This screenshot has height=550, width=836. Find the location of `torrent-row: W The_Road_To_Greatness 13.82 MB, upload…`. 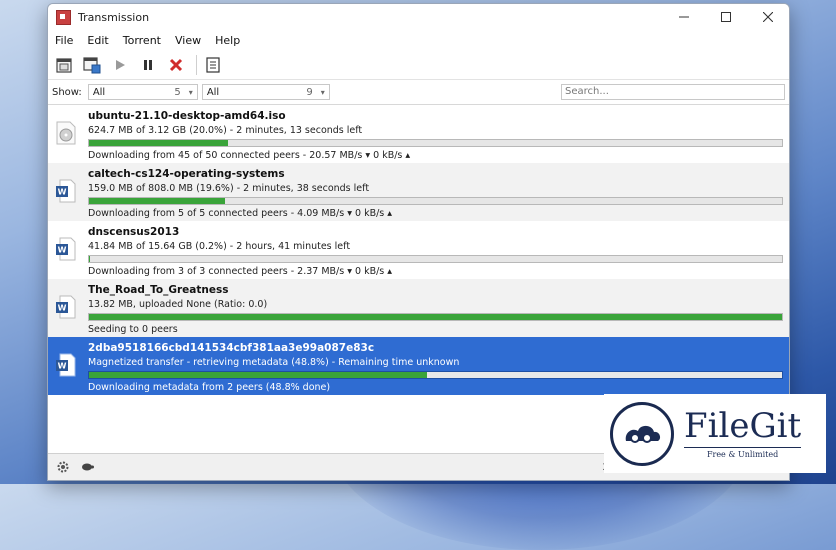

torrent-row: W The_Road_To_Greatness 13.82 MB, upload… is located at coordinates (418, 308).